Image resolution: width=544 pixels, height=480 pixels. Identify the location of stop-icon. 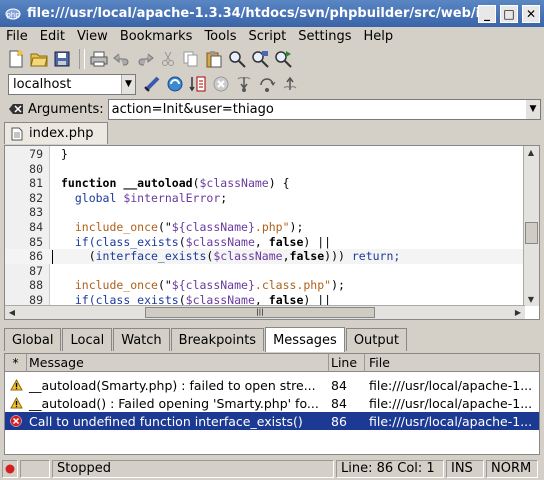
(221, 84).